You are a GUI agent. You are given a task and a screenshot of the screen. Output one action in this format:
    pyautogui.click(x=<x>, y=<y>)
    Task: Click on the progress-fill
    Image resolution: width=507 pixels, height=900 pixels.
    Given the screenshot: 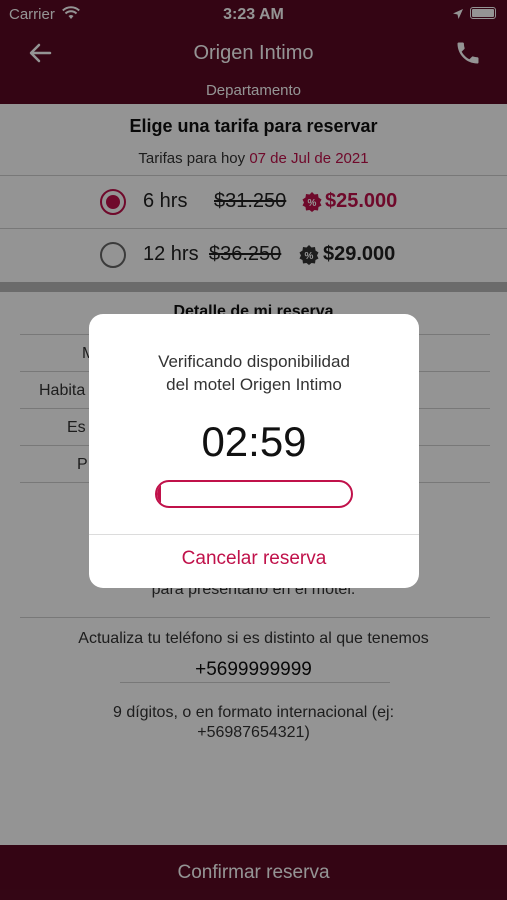 What is the action you would take?
    pyautogui.click(x=159, y=494)
    